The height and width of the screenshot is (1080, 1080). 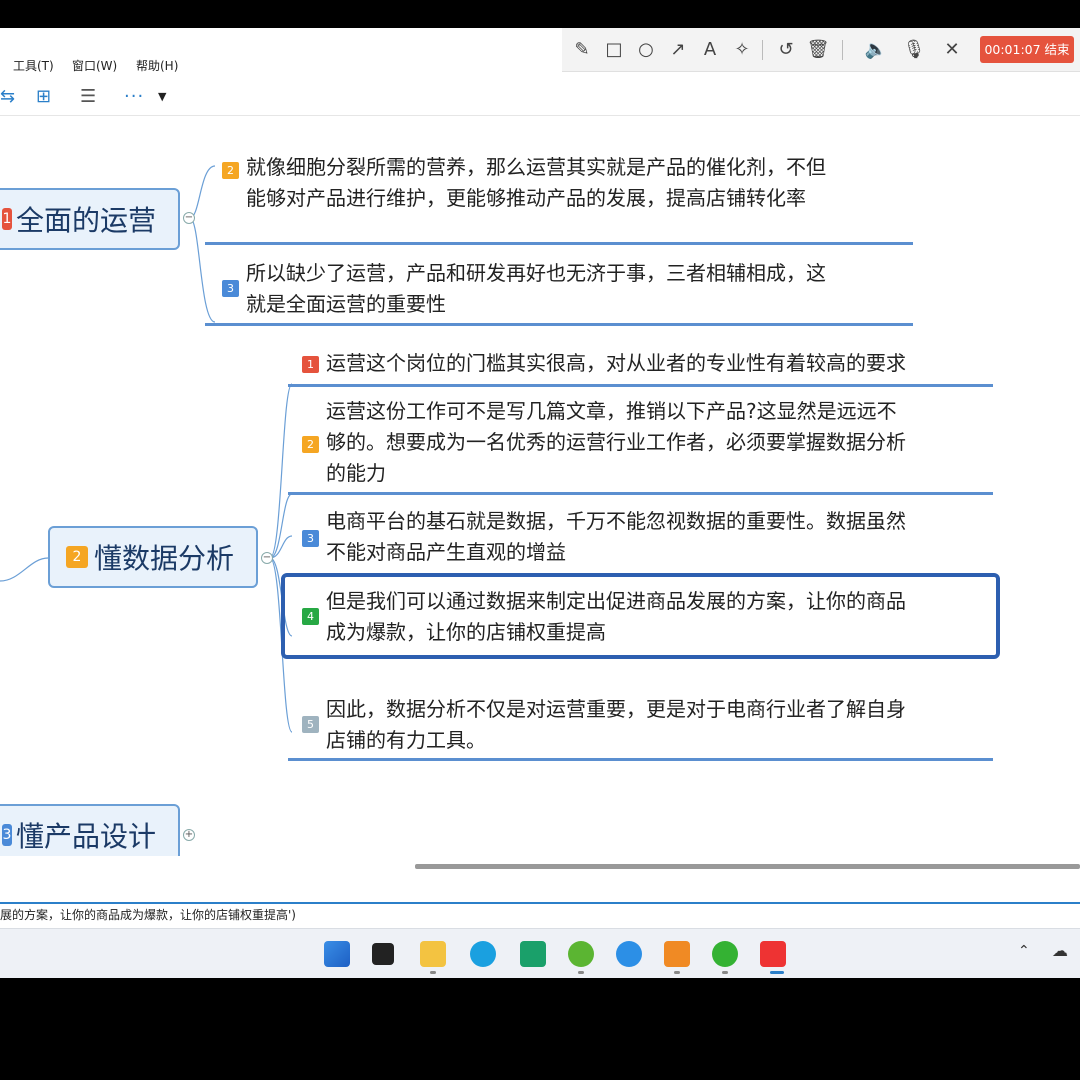 I want to click on taskbar: ⌃ ☁, so click(x=540, y=953).